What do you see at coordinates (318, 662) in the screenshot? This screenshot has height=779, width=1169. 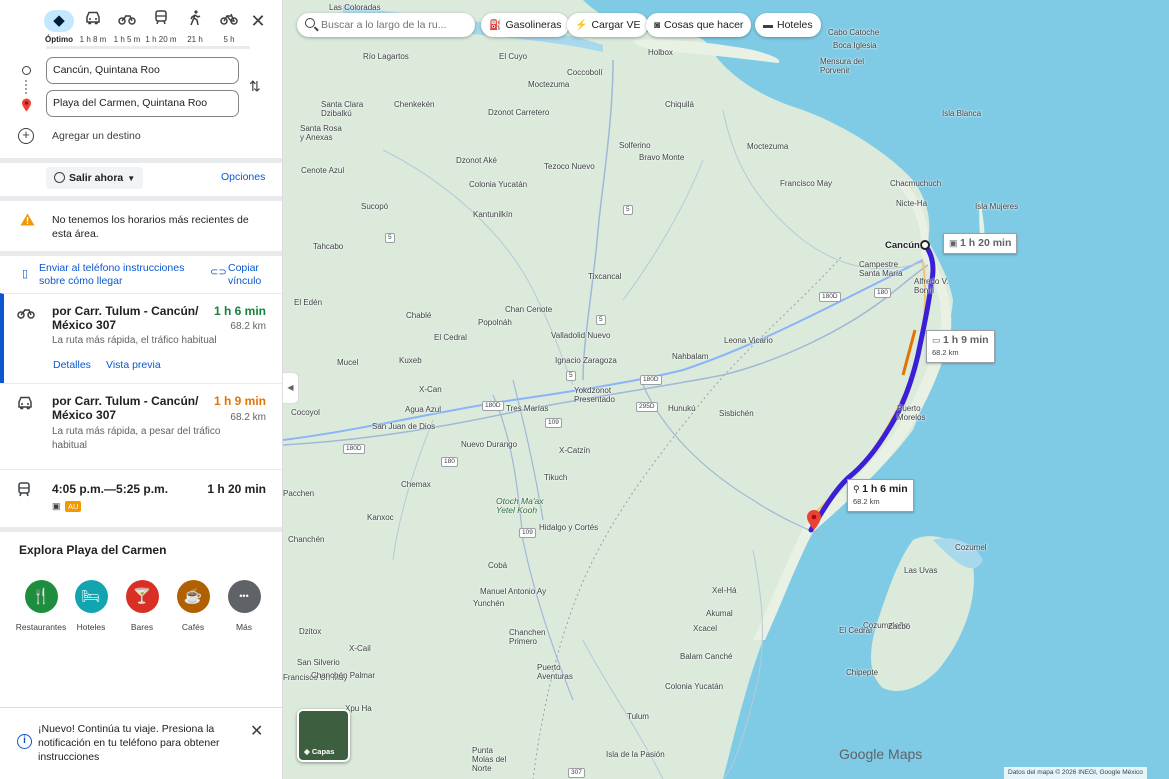 I see `map-label: San Silverio` at bounding box center [318, 662].